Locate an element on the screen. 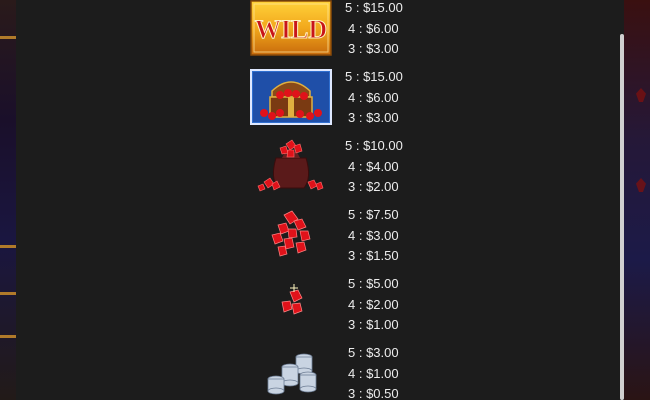 This screenshot has height=400, width=650. payout-list: 5 : $5.00 4 : $2.00 3 : $1.00 is located at coordinates (405, 305).